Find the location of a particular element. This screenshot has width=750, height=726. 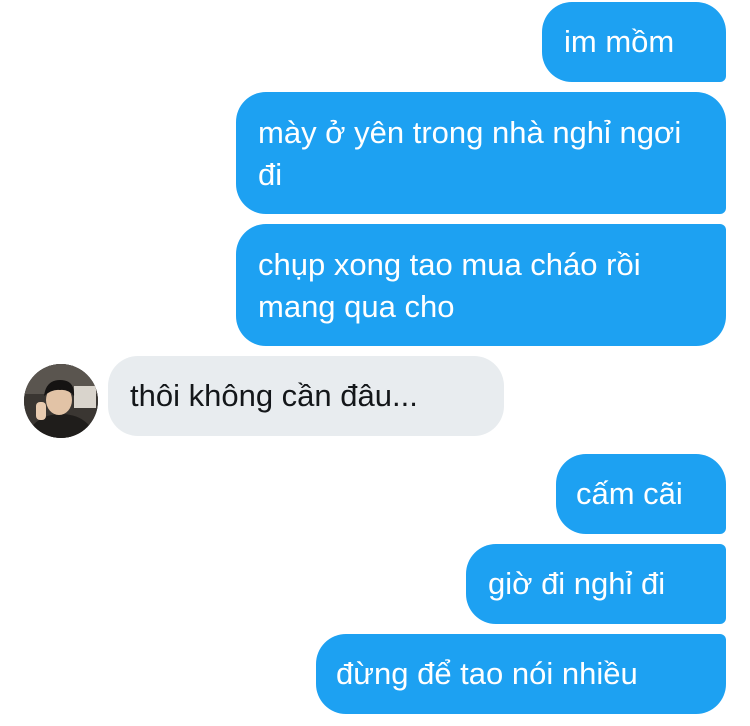

message-text: giờ đi nghỉ đi is located at coordinates (577, 583).